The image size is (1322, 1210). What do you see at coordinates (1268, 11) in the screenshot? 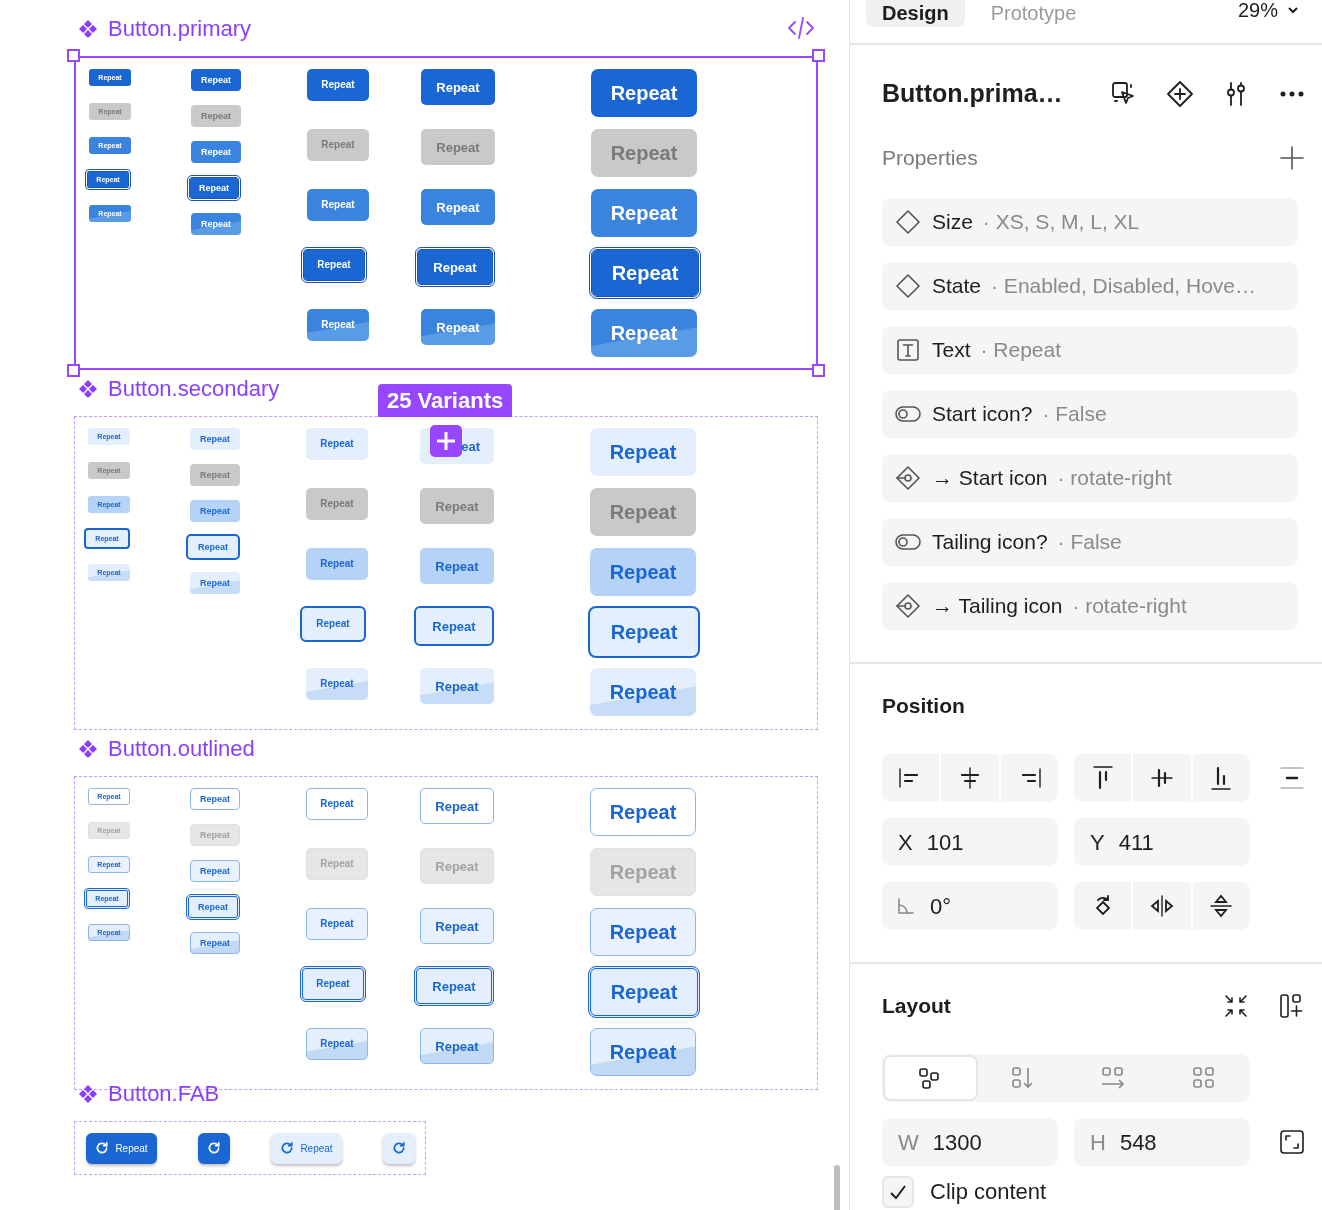
I see `zoom-dropdown: 29%` at bounding box center [1268, 11].